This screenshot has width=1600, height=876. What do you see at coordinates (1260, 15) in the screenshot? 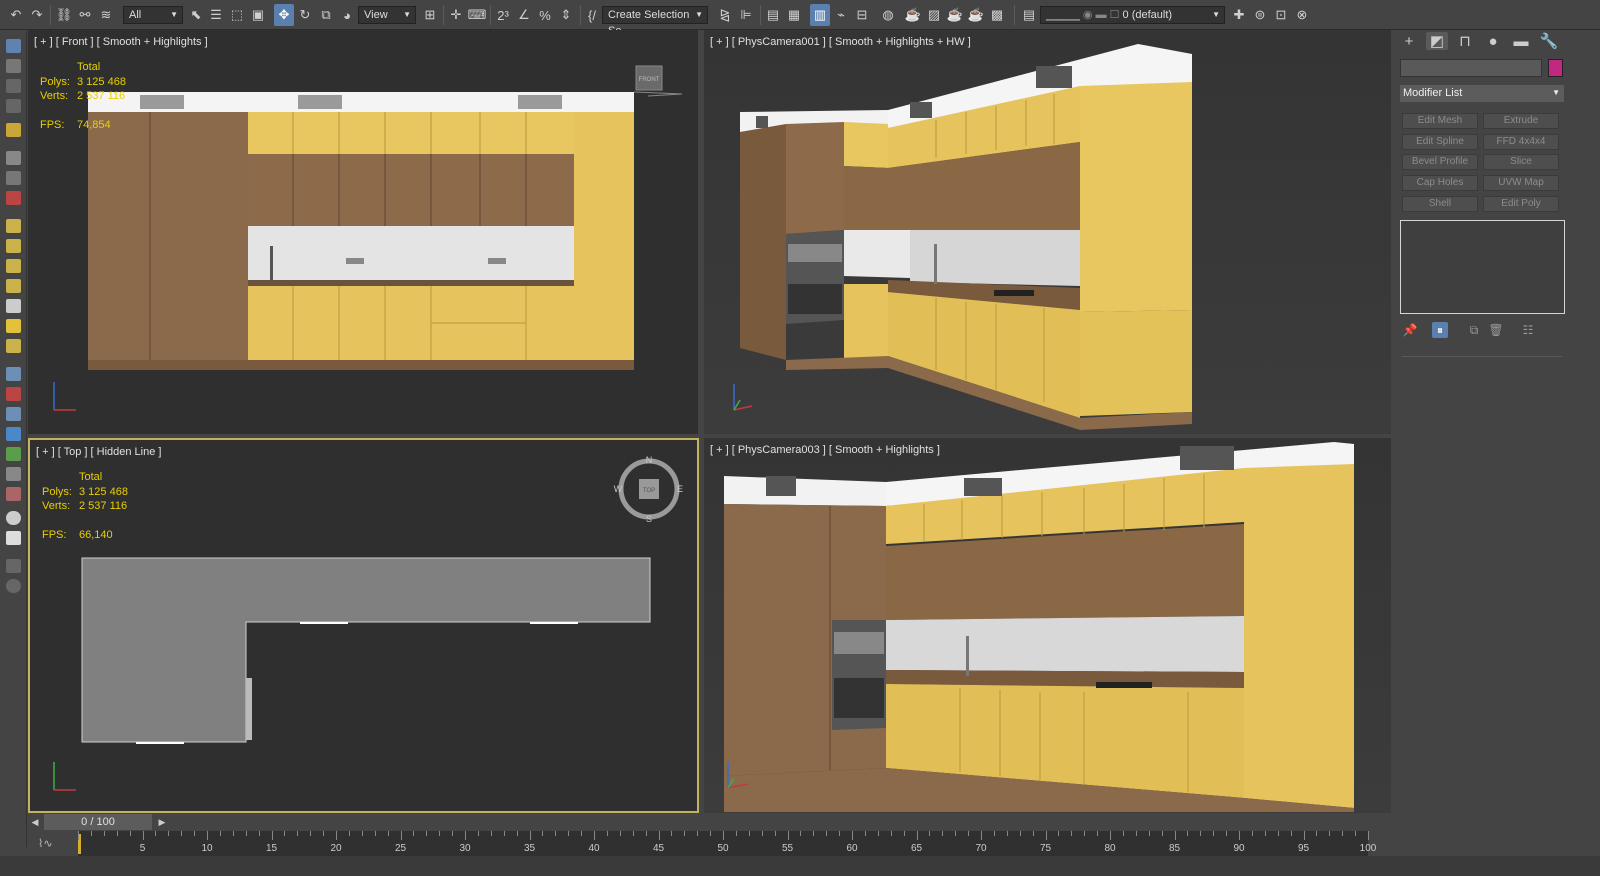
I see `layer-stack-icon: ⊜` at bounding box center [1260, 15].